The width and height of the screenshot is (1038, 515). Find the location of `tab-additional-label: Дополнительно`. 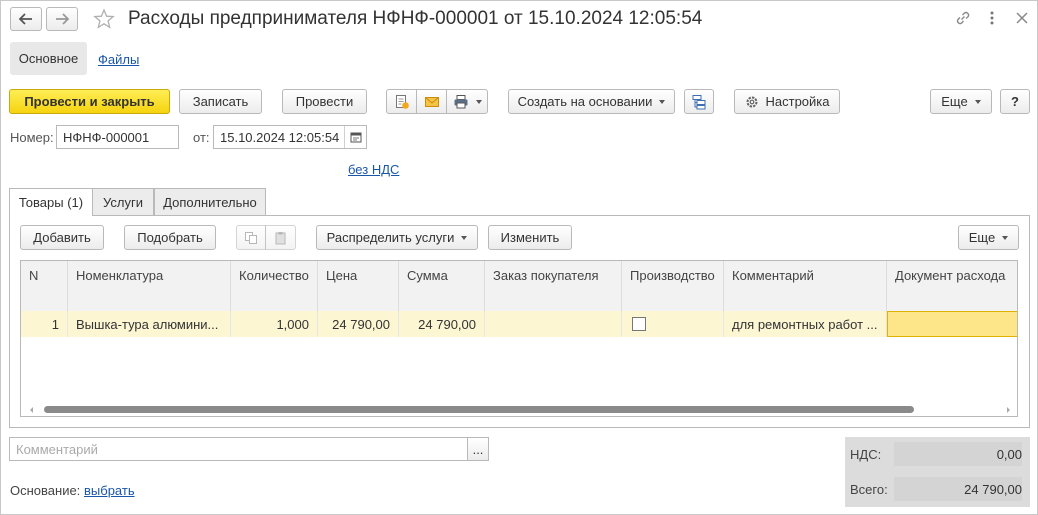

tab-additional-label: Дополнительно is located at coordinates (210, 202).